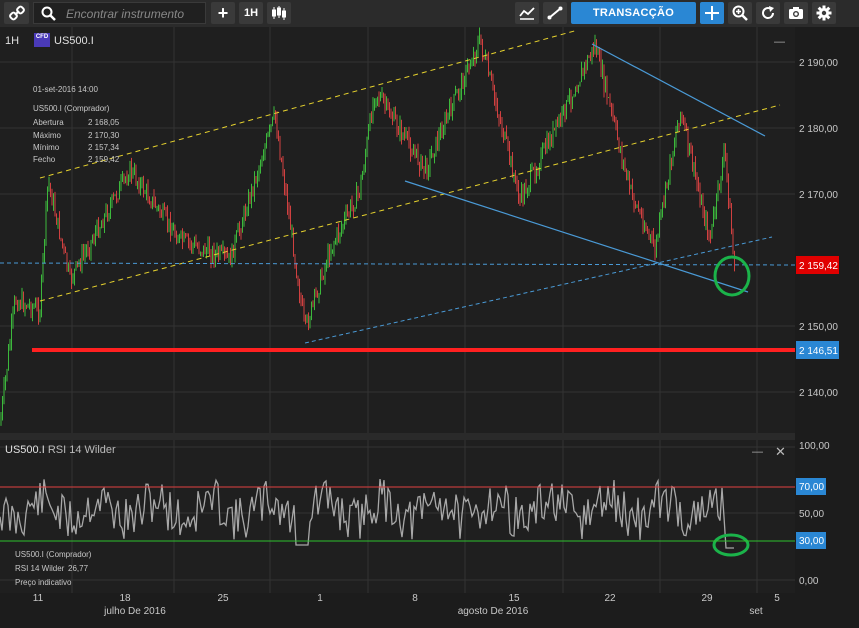  I want to click on time-tick: 15, so click(514, 598).